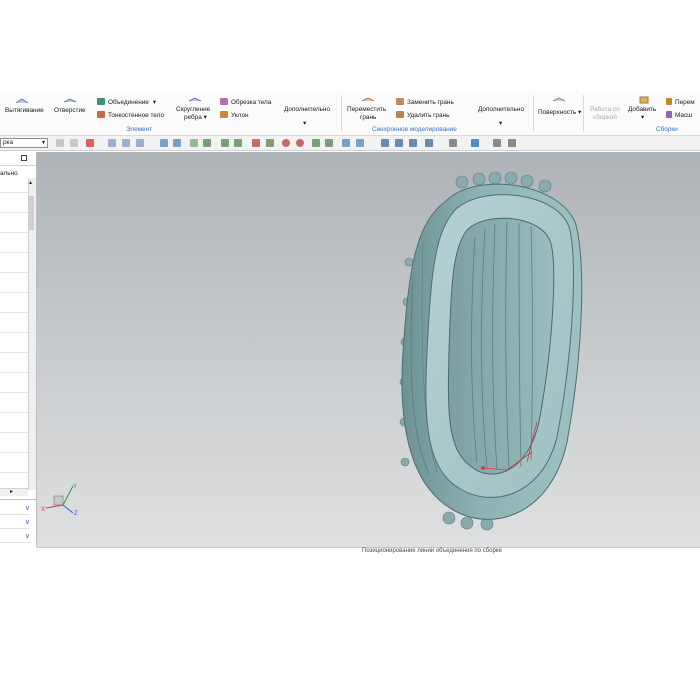 The height and width of the screenshot is (700, 700). Describe the element at coordinates (425, 102) in the screenshot. I see `replace-face-button: Заменить грань` at that location.